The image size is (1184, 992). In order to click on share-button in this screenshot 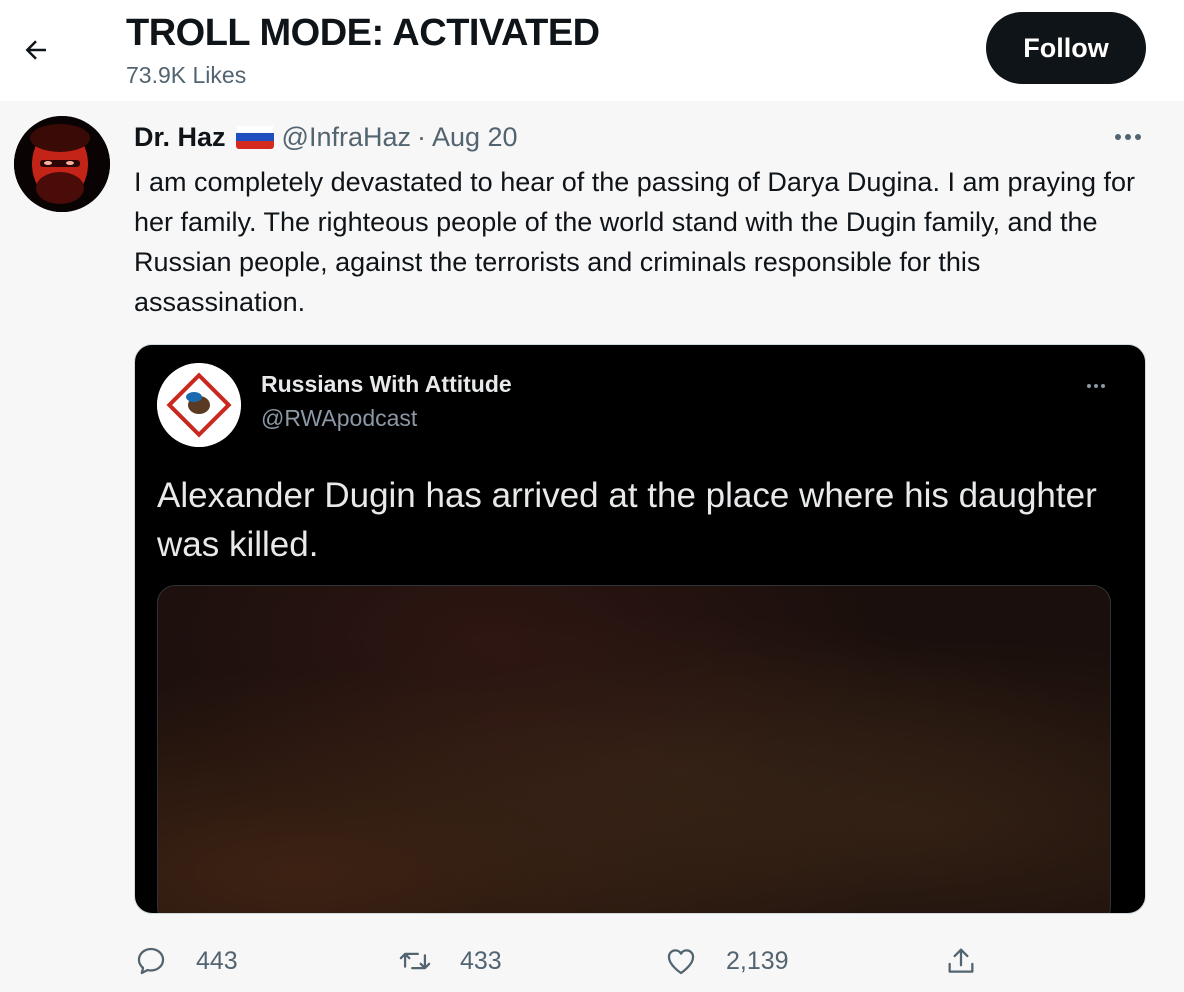, I will do `click(961, 961)`.